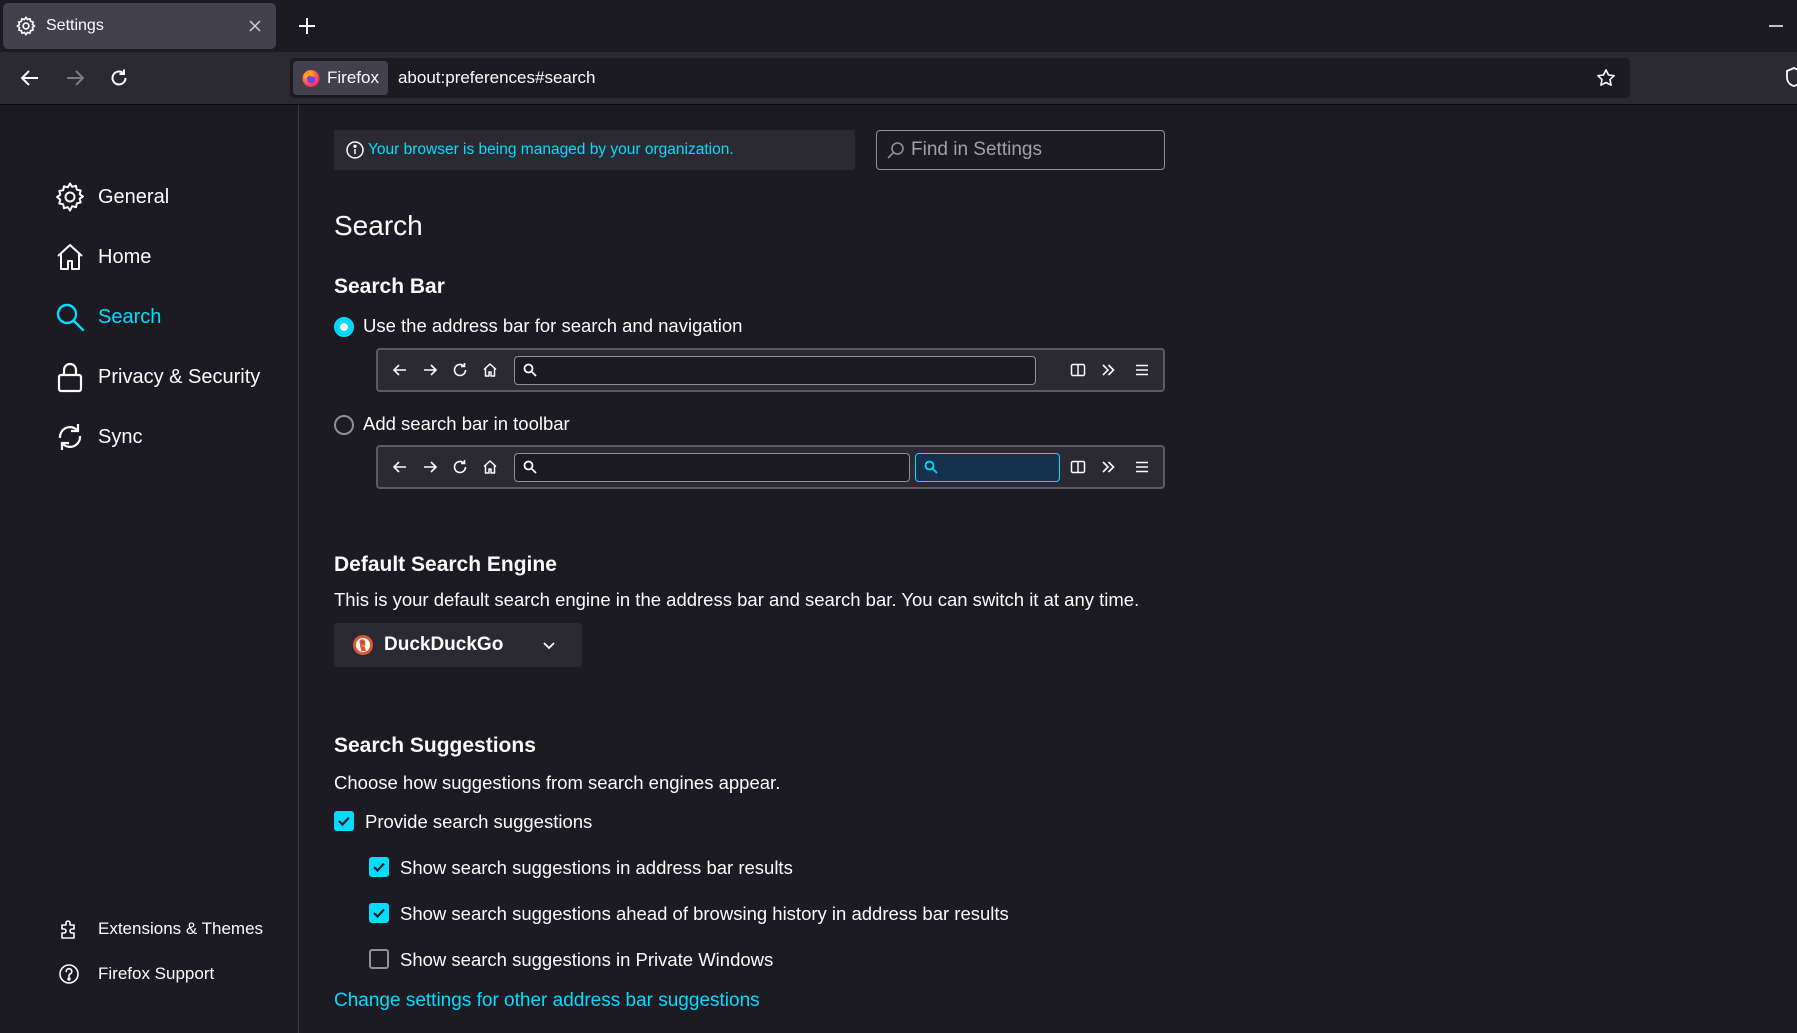 This screenshot has height=1033, width=1797. I want to click on category-label: General, so click(134, 196).